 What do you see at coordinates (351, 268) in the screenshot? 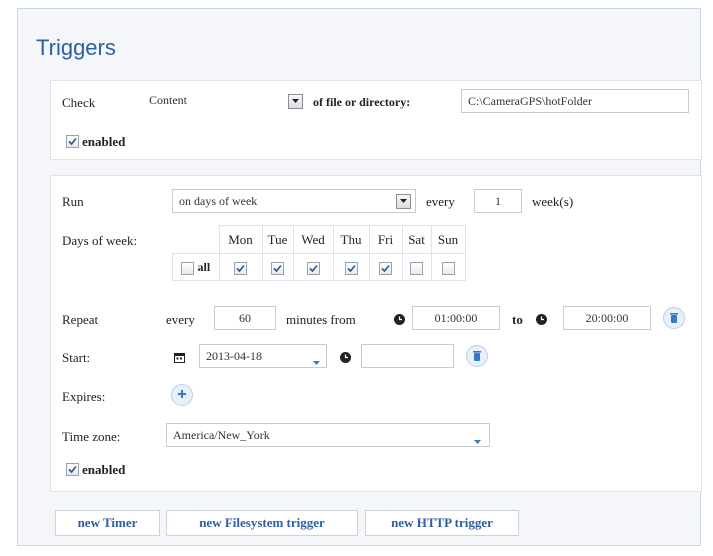
I see `day-checkbox-thu` at bounding box center [351, 268].